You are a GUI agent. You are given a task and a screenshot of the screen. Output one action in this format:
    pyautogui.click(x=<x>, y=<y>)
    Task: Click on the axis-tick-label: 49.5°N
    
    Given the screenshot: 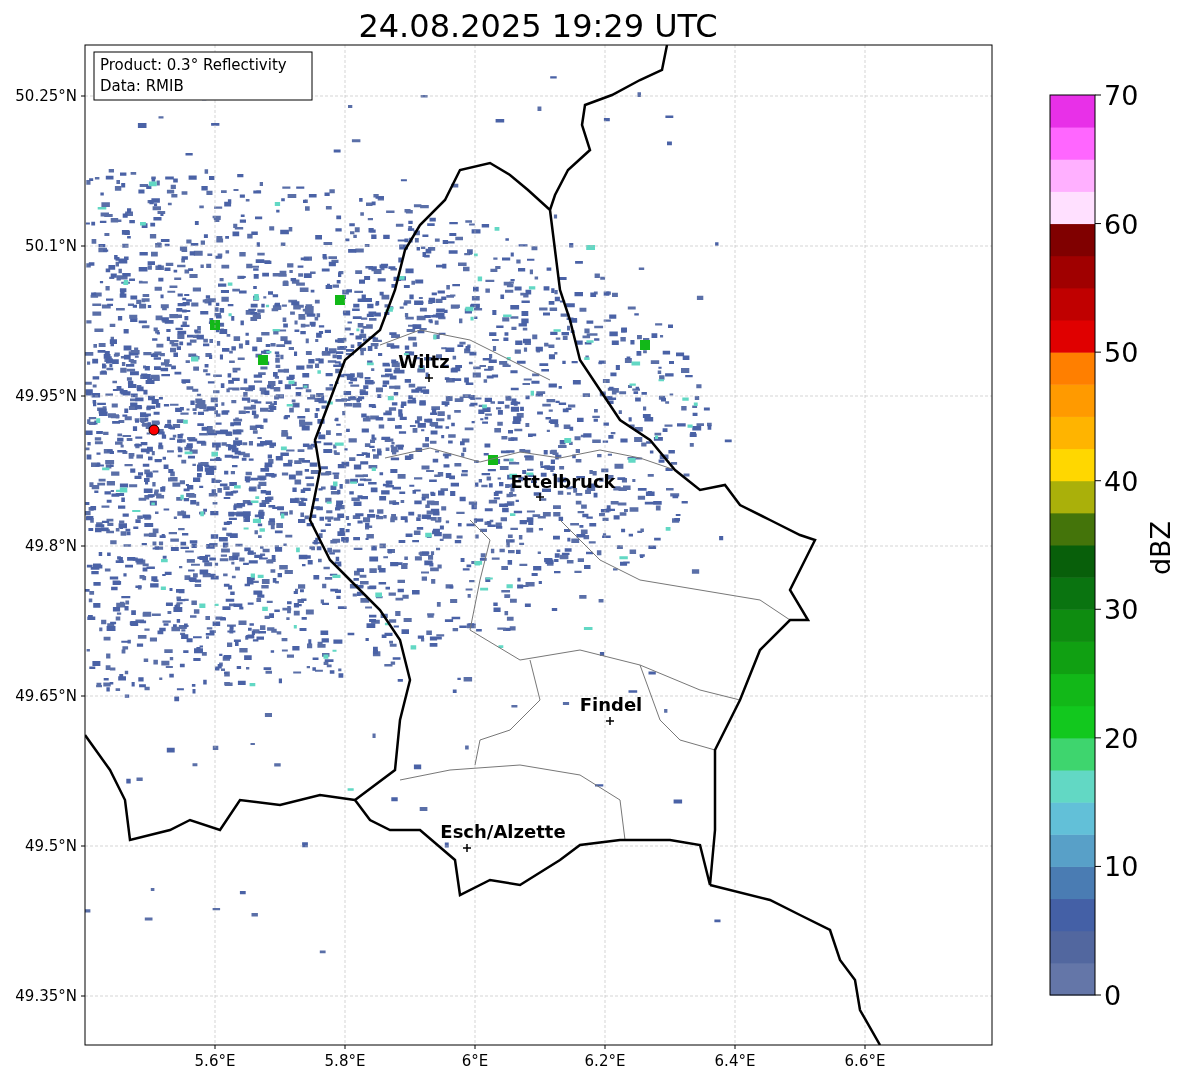 What is the action you would take?
    pyautogui.click(x=50, y=846)
    